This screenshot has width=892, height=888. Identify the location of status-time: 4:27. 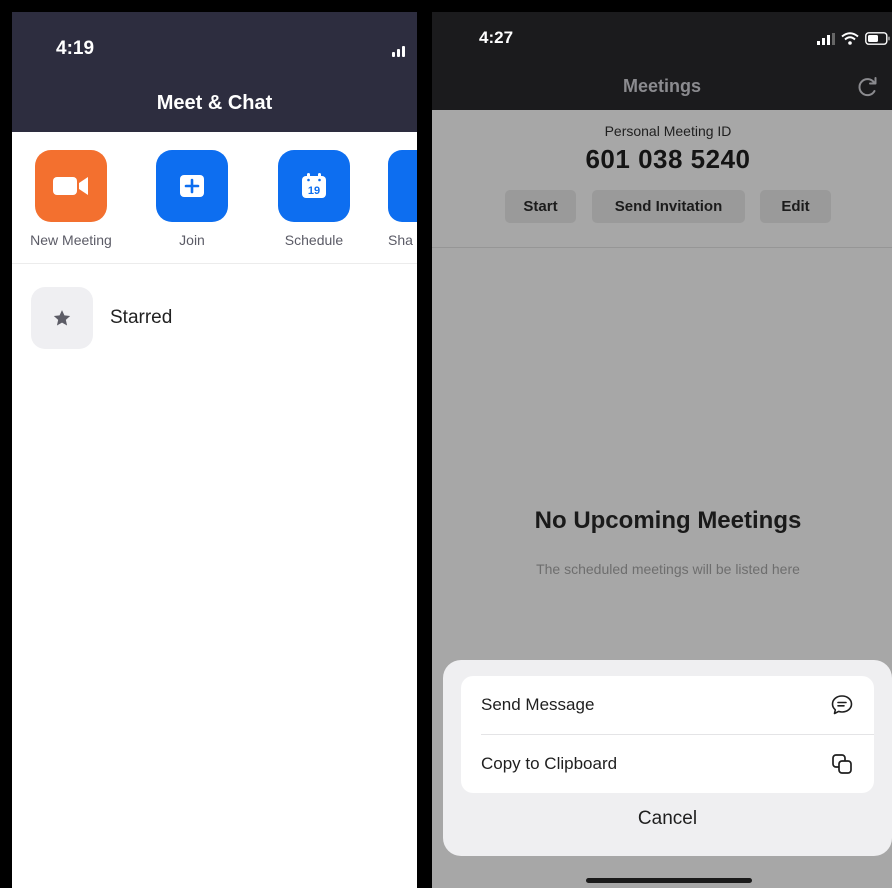
(496, 37).